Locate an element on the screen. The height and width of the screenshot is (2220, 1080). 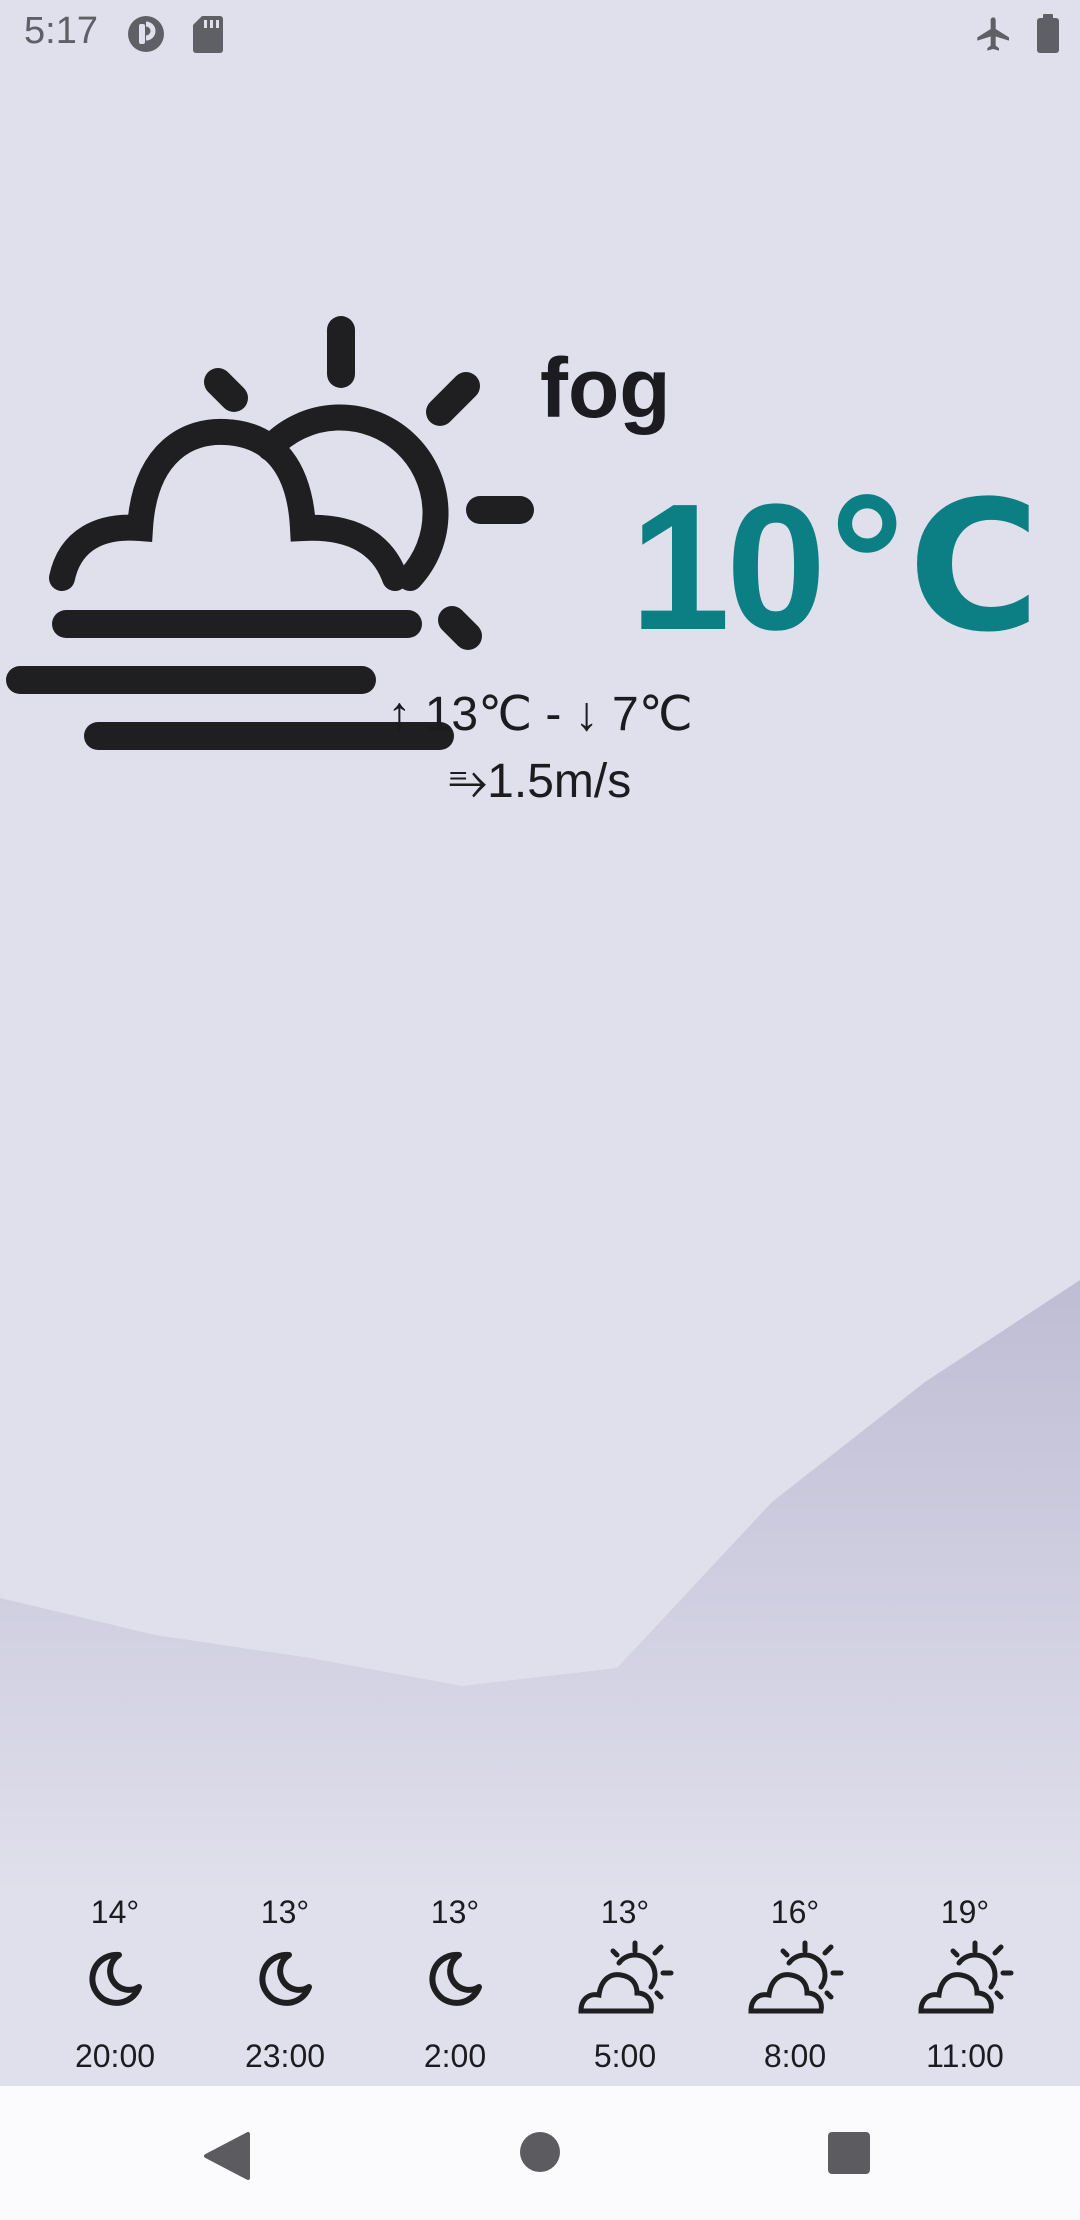
forecast-item: 19° 11:00 is located at coordinates (965, 1984).